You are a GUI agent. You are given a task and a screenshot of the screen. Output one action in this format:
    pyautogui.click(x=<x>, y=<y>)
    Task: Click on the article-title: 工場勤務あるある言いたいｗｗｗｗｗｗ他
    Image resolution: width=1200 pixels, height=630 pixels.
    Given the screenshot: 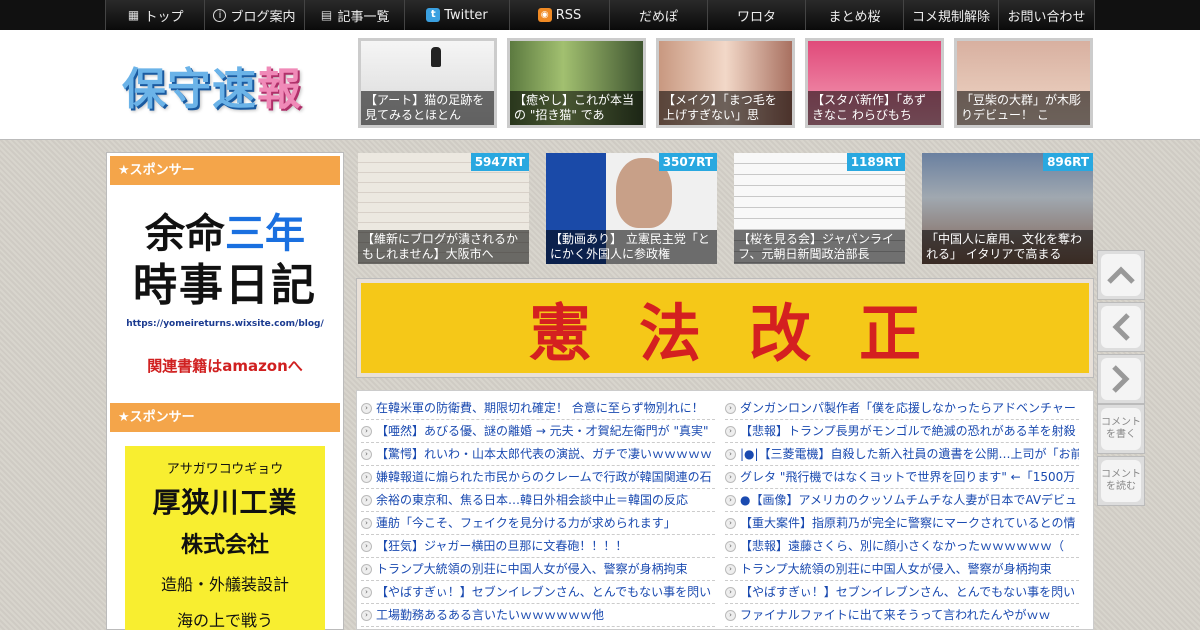 What is the action you would take?
    pyautogui.click(x=490, y=615)
    